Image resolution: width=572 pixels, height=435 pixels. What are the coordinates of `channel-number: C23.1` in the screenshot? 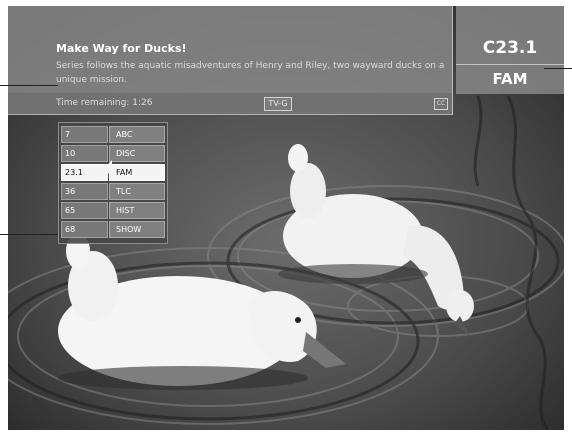 It's located at (510, 48).